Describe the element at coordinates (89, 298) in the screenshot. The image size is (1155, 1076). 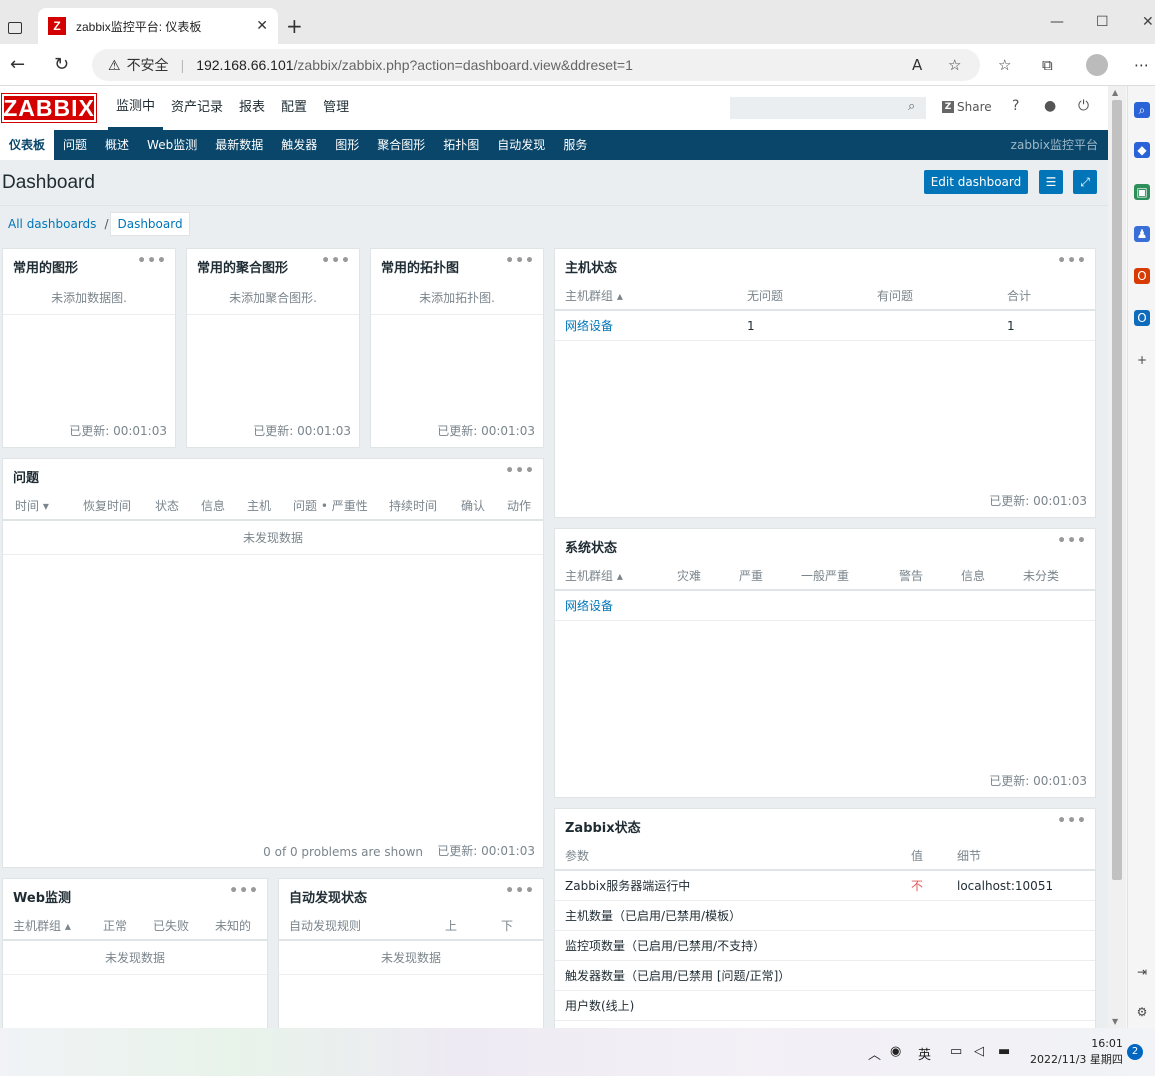
I see `empty-message: 未添加数据图.` at that location.